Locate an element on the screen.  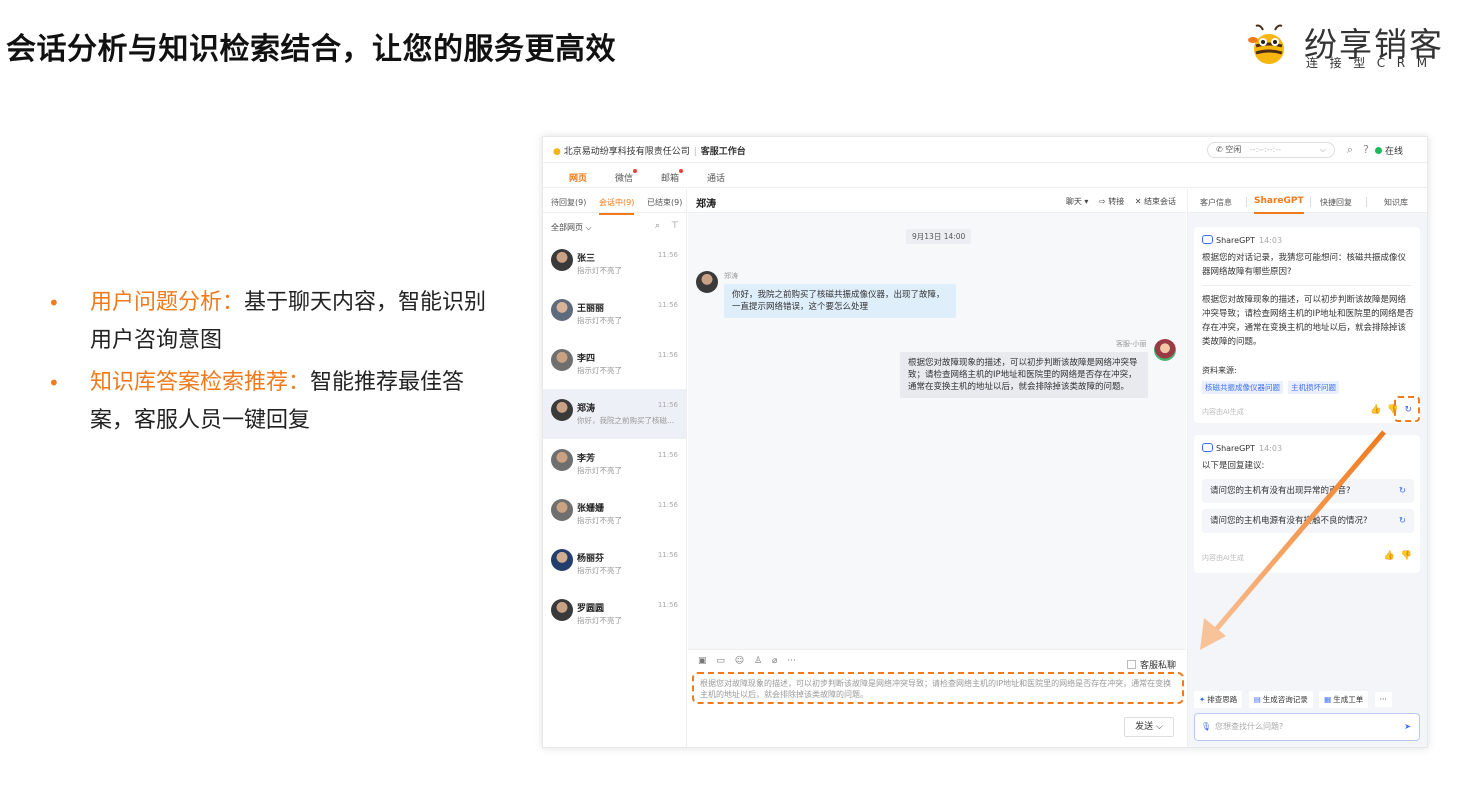
message-sender: 客服-小丽 is located at coordinates (1131, 344).